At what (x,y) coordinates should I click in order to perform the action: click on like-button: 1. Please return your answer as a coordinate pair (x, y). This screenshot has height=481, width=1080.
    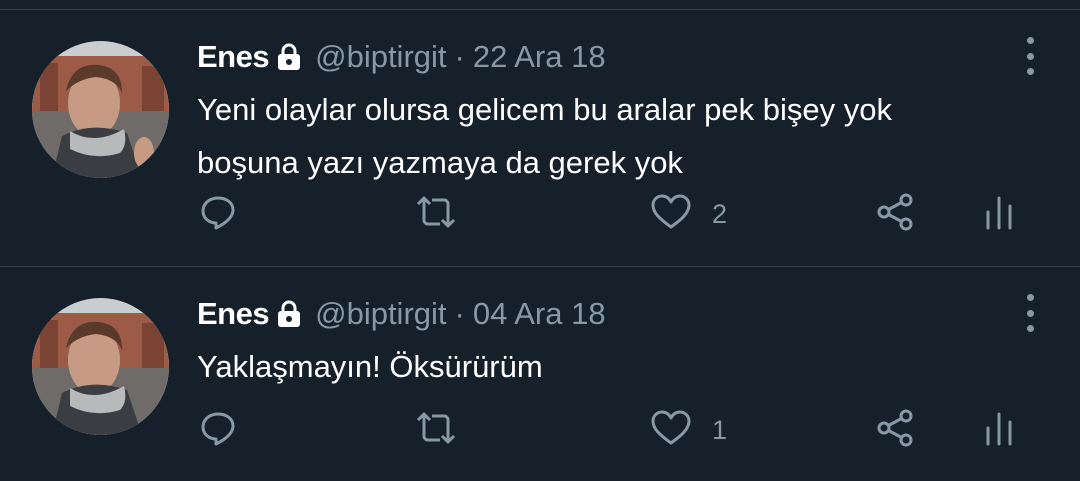
    Looking at the image, I should click on (688, 430).